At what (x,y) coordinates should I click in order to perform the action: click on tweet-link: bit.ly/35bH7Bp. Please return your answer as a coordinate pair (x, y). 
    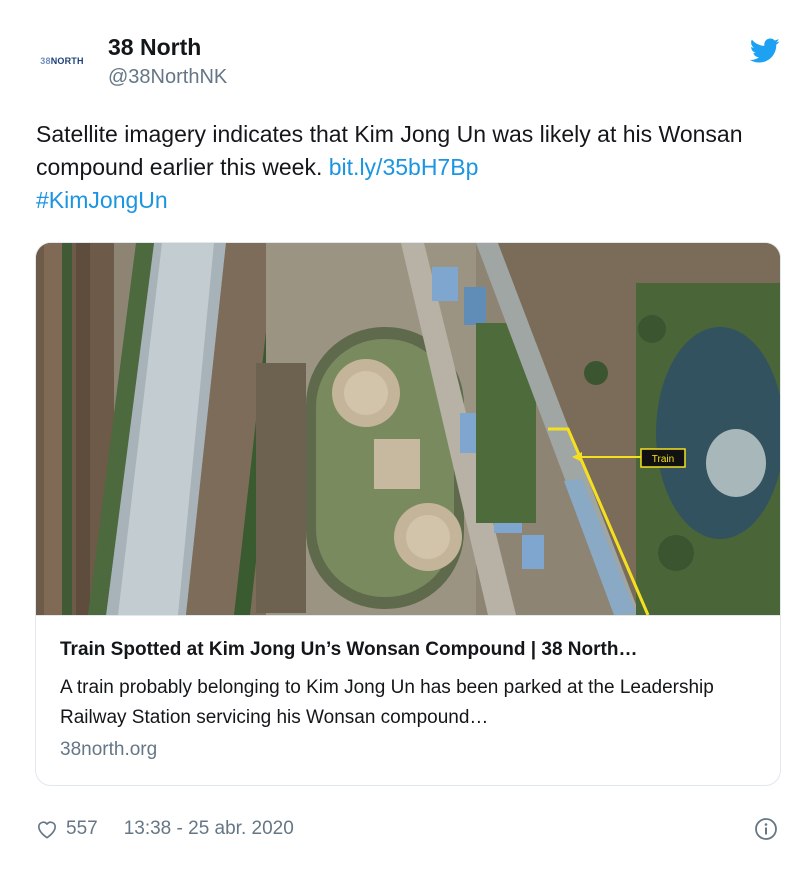
    Looking at the image, I should click on (404, 167).